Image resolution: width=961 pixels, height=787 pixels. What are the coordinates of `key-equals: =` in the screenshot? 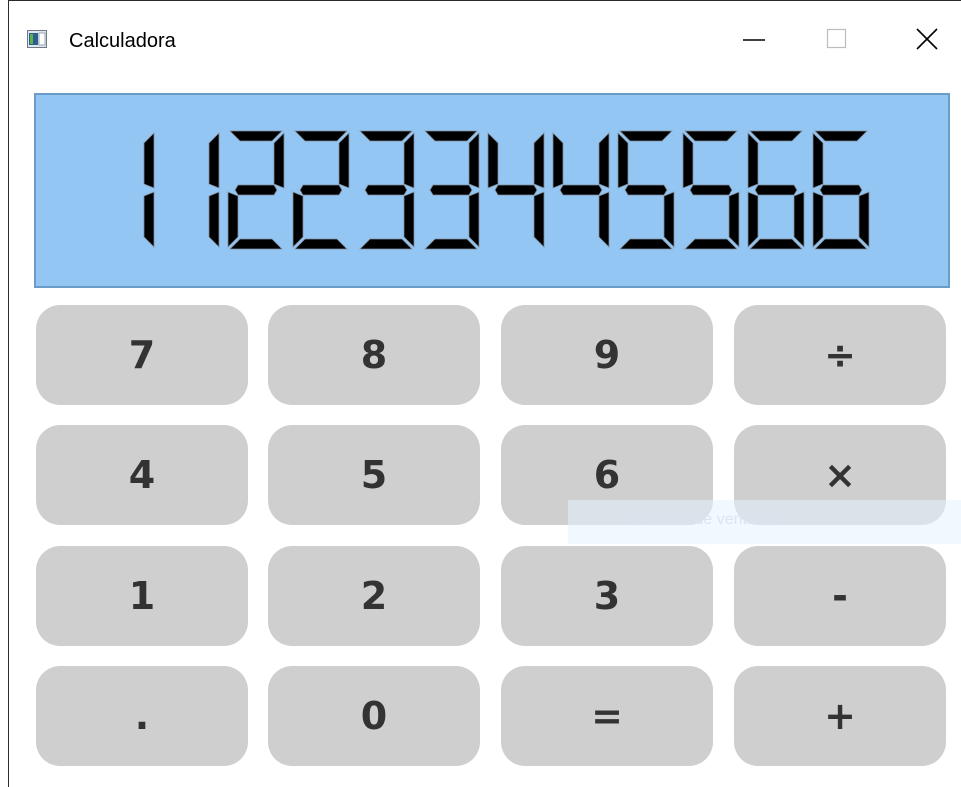 It's located at (607, 716).